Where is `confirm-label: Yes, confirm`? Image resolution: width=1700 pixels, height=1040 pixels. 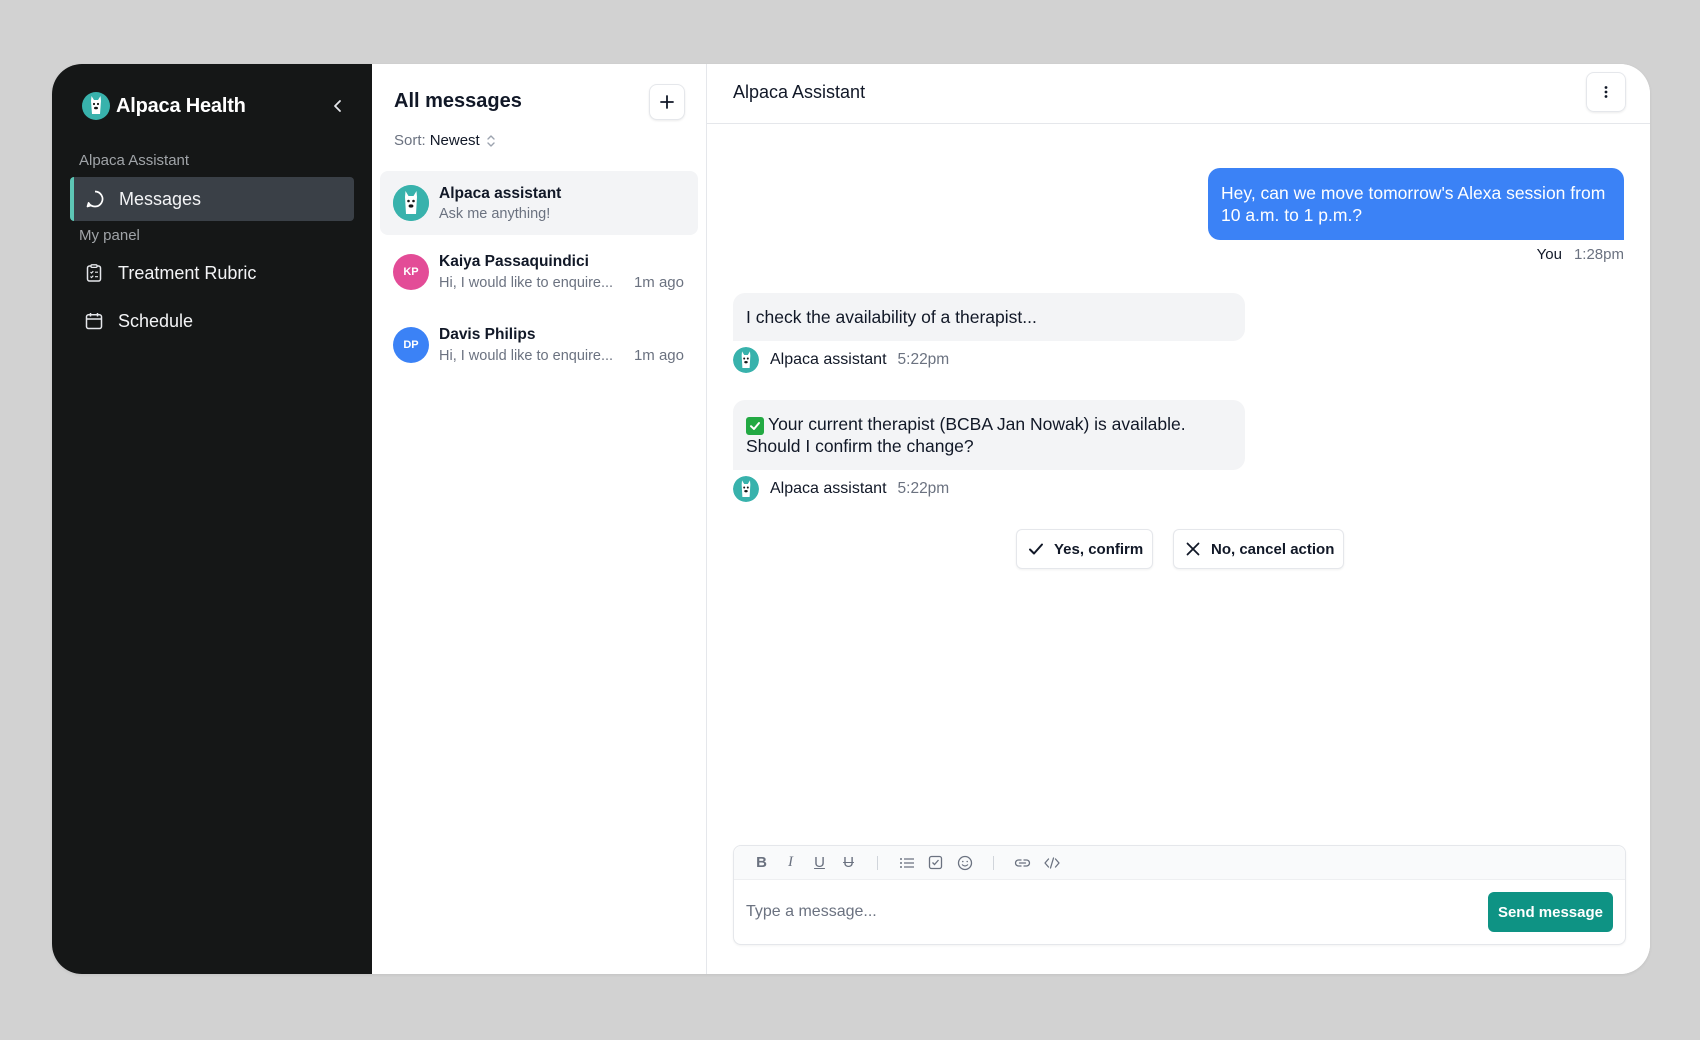
confirm-label: Yes, confirm is located at coordinates (1099, 549).